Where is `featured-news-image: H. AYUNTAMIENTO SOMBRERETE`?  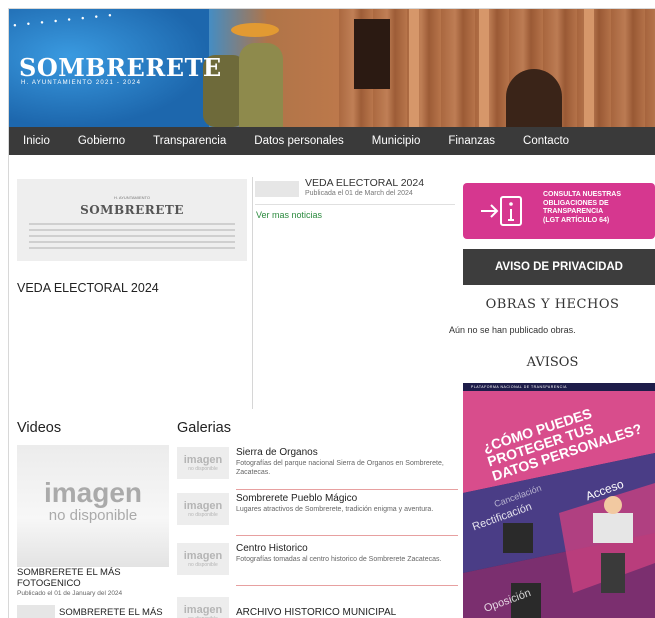 featured-news-image: H. AYUNTAMIENTO SOMBRERETE is located at coordinates (132, 220).